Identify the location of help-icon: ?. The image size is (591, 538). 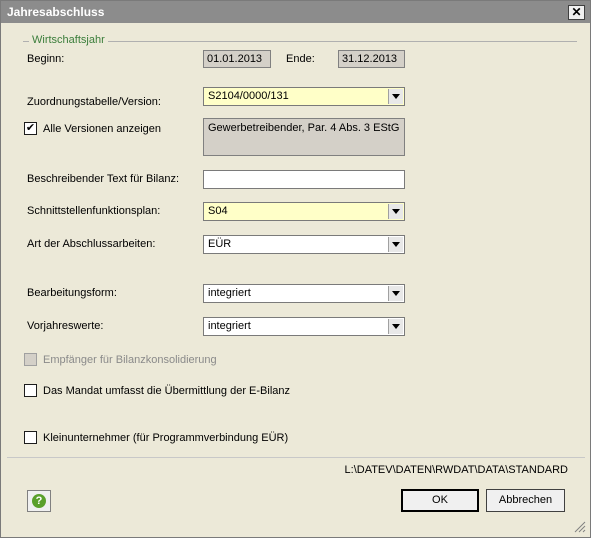
(39, 501).